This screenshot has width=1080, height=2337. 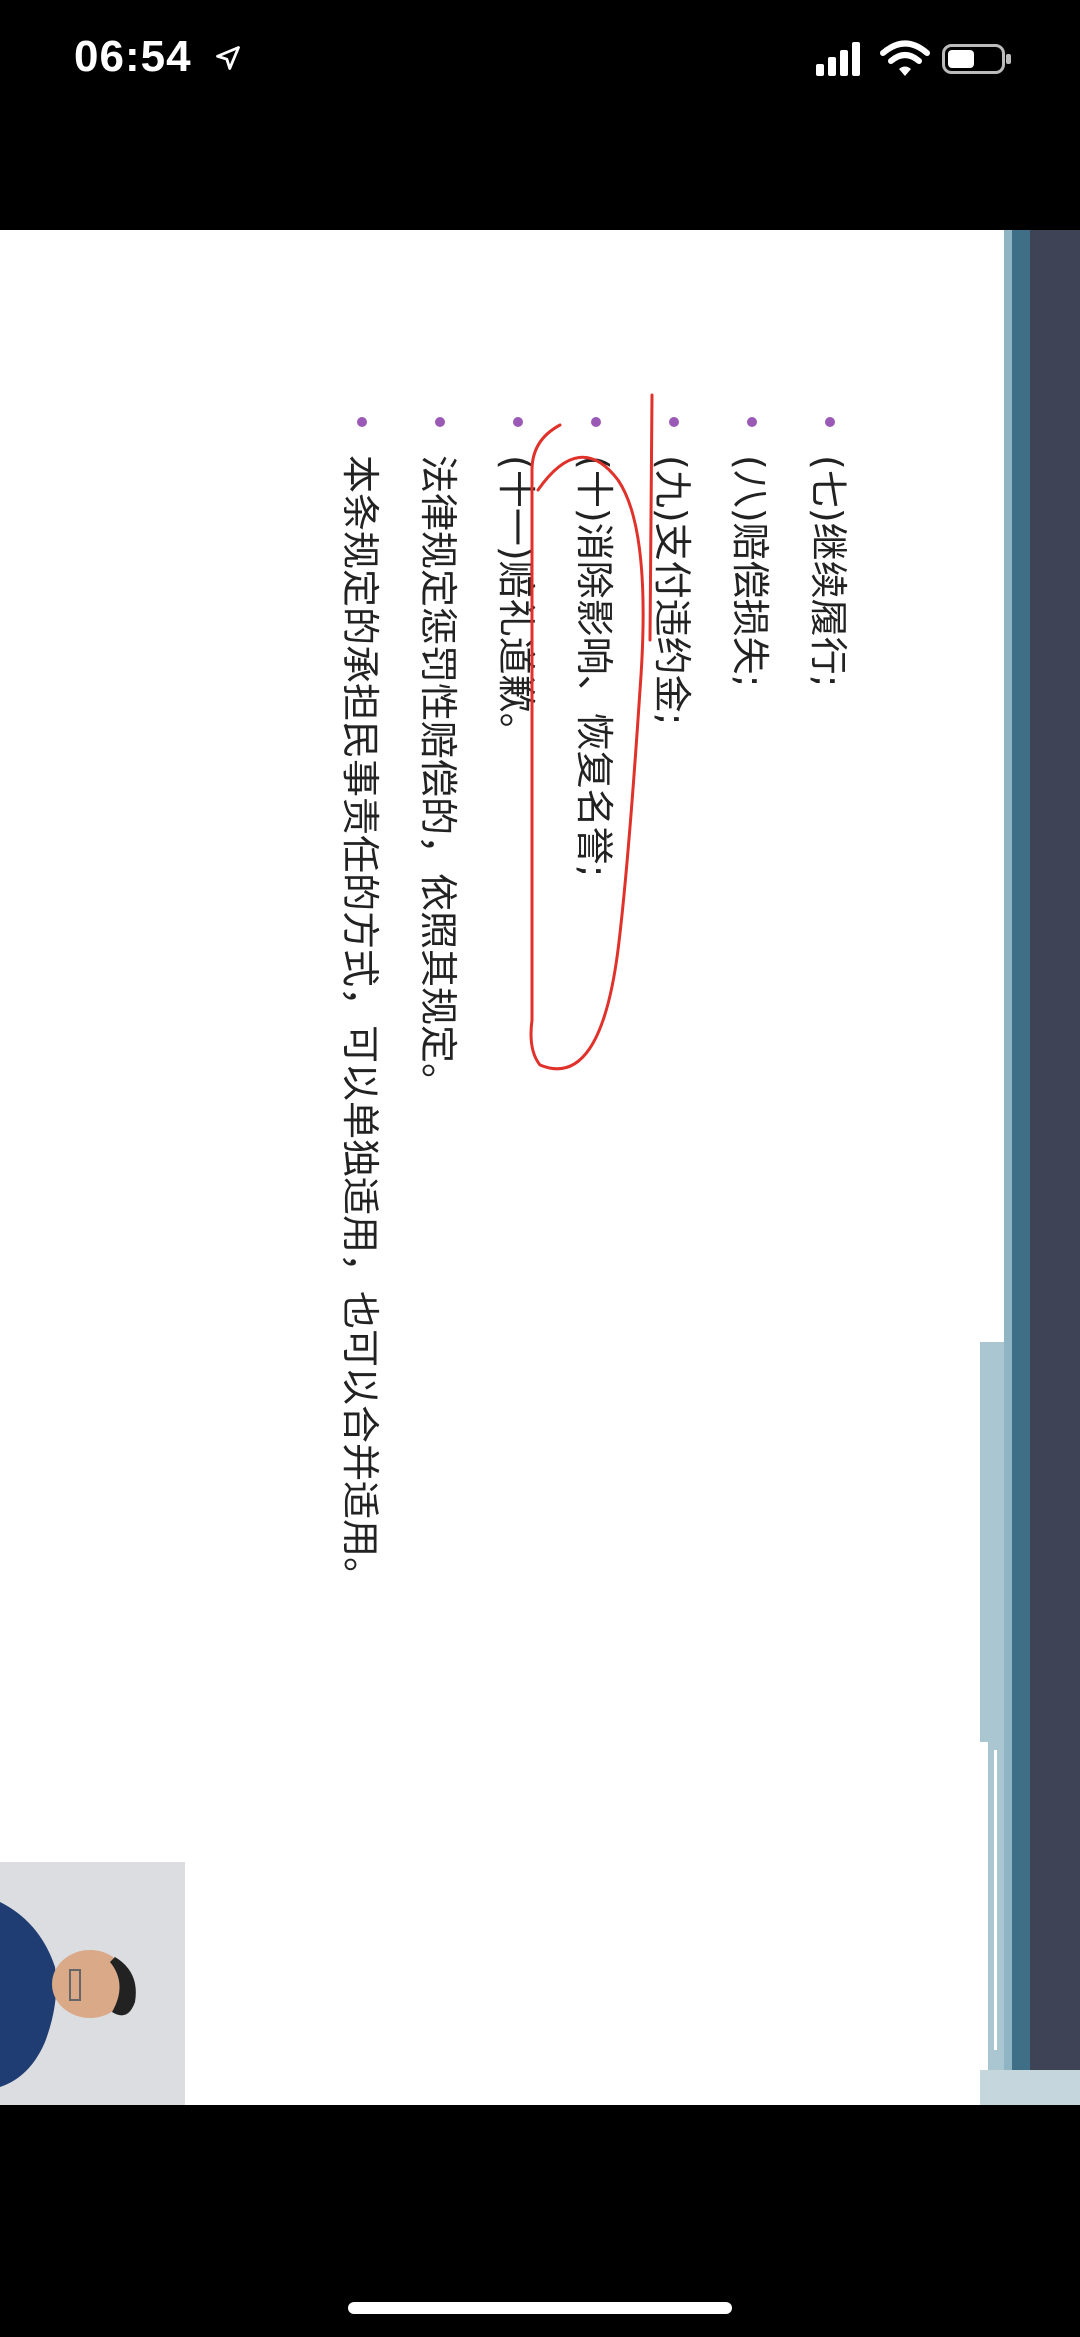 What do you see at coordinates (976, 59) in the screenshot?
I see `battery-icon` at bounding box center [976, 59].